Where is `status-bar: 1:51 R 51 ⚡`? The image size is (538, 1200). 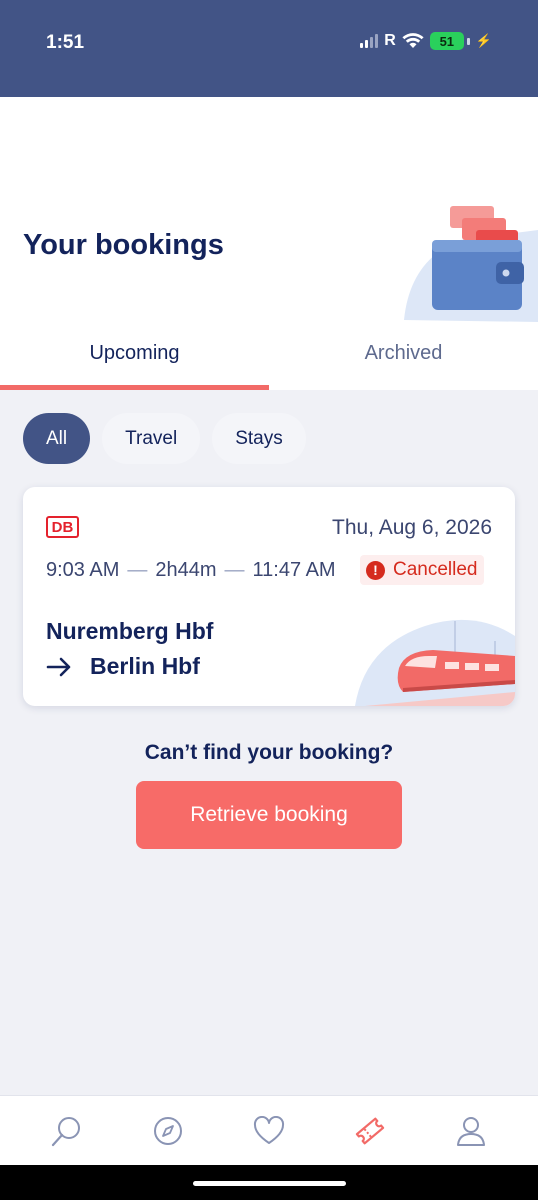 status-bar: 1:51 R 51 ⚡ is located at coordinates (269, 48).